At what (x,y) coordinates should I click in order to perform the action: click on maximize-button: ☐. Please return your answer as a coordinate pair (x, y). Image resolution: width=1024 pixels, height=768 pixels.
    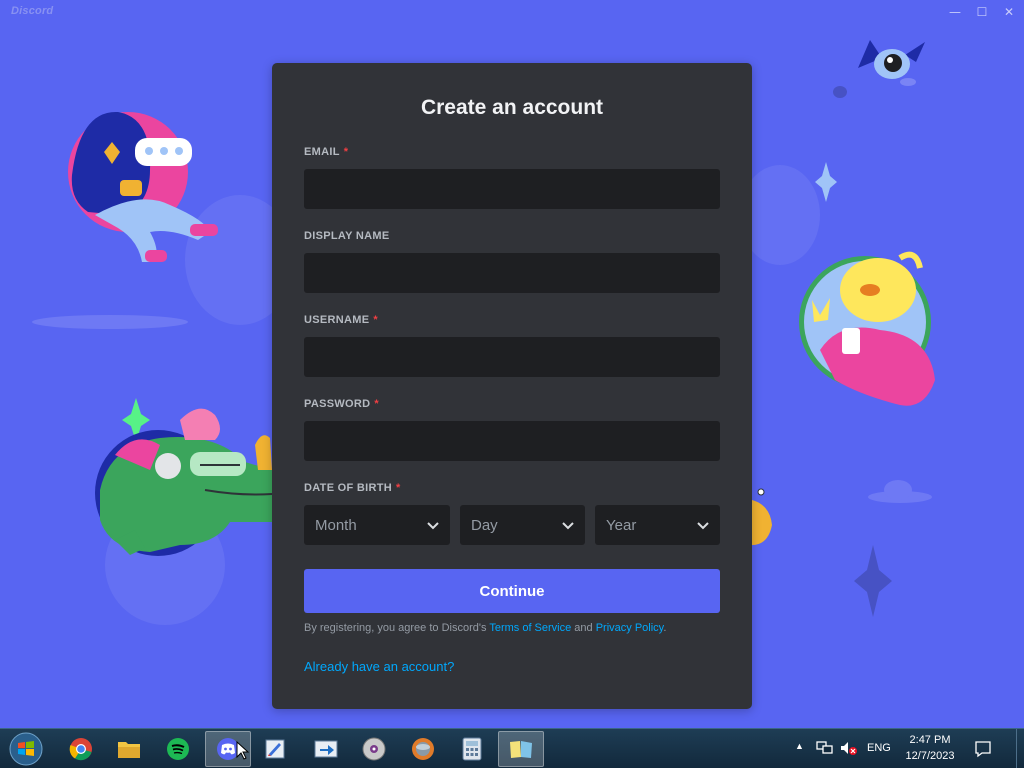
    Looking at the image, I should click on (982, 12).